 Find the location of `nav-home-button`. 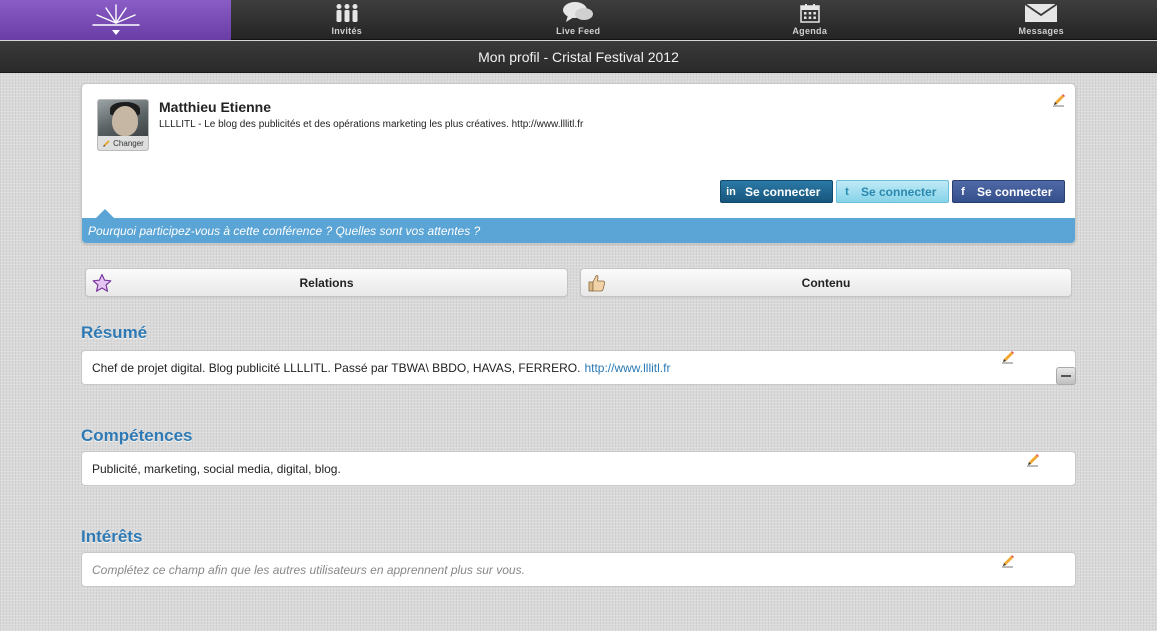

nav-home-button is located at coordinates (115, 20).